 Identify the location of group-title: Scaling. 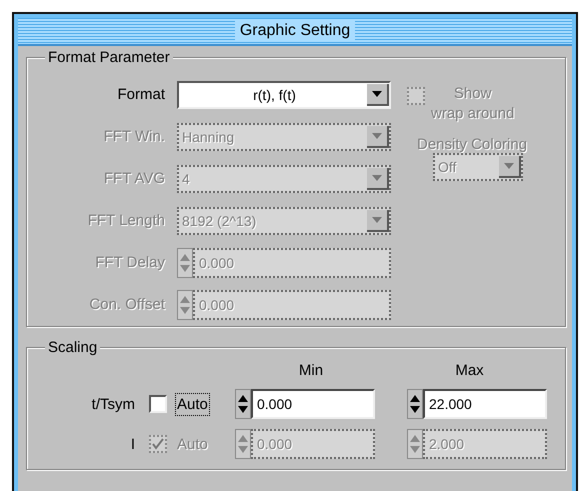
(72, 347).